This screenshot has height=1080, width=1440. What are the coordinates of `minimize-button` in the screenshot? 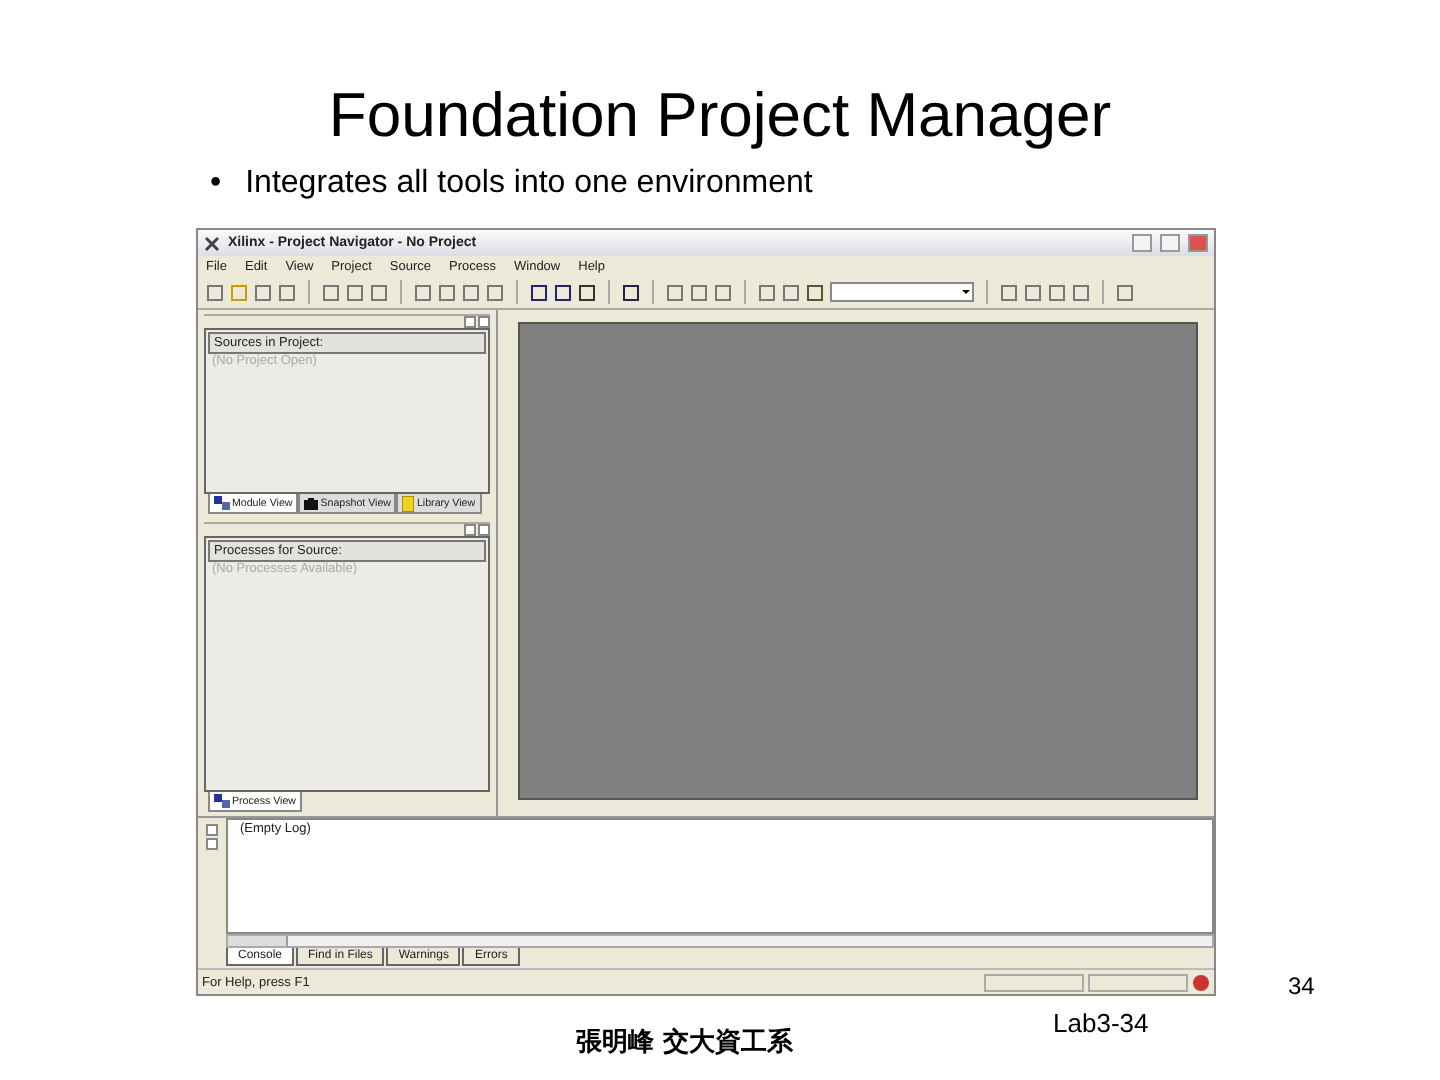 It's located at (1142, 243).